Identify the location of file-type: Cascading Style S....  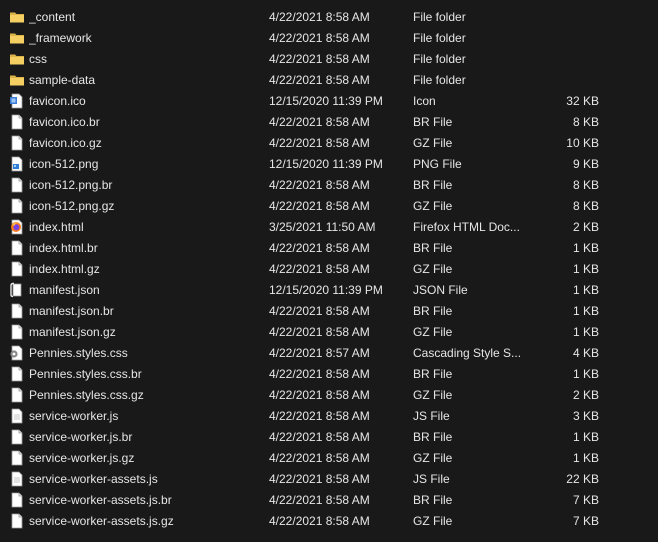
(467, 353).